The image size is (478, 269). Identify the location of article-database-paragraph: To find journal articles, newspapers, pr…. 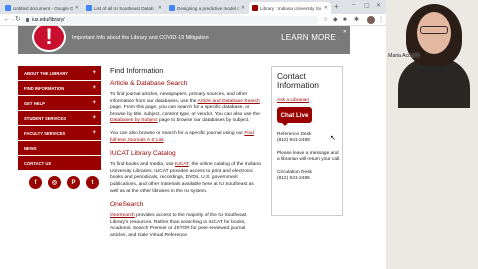
(186, 108).